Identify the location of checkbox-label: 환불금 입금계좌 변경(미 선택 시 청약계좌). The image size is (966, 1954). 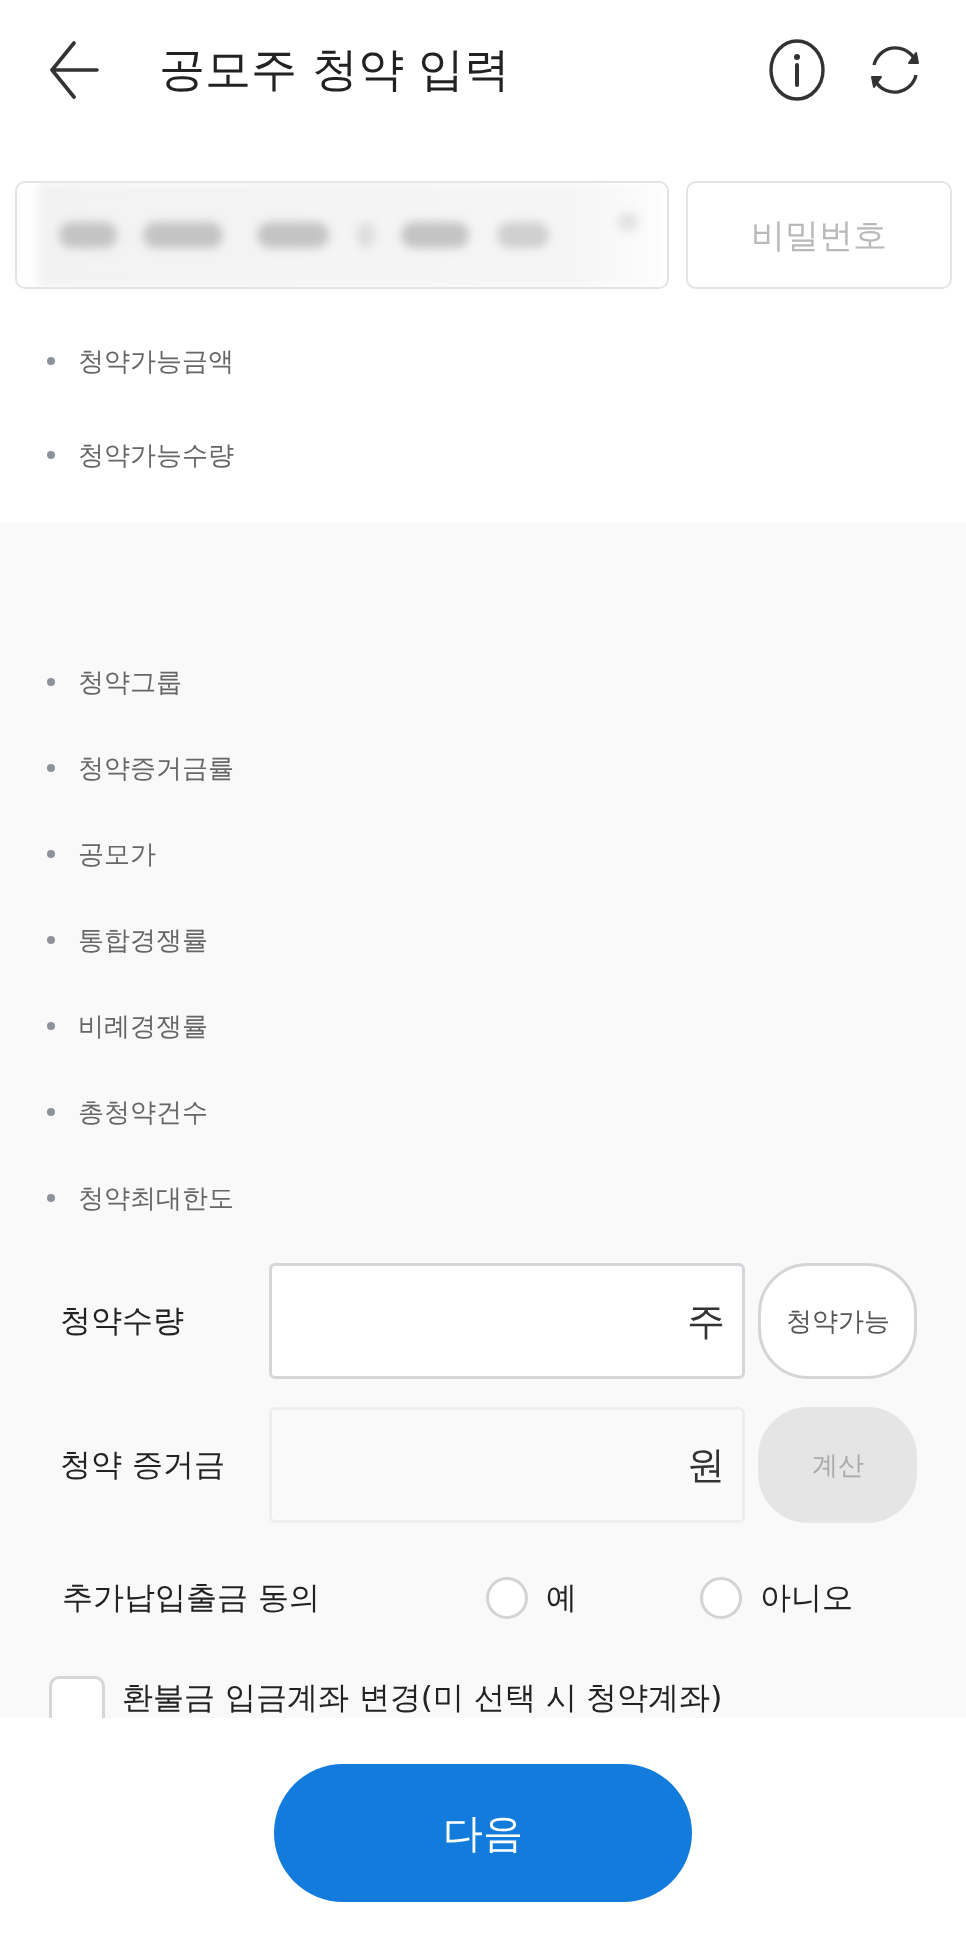
(422, 1697).